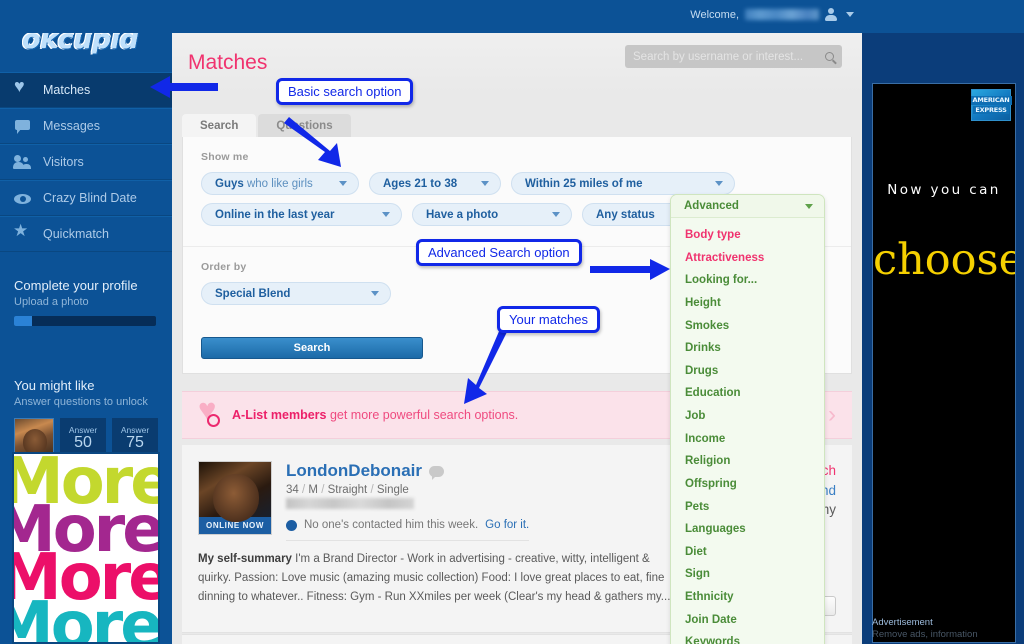 The width and height of the screenshot is (1024, 644). I want to click on tab-bar: Search Questions, so click(266, 126).